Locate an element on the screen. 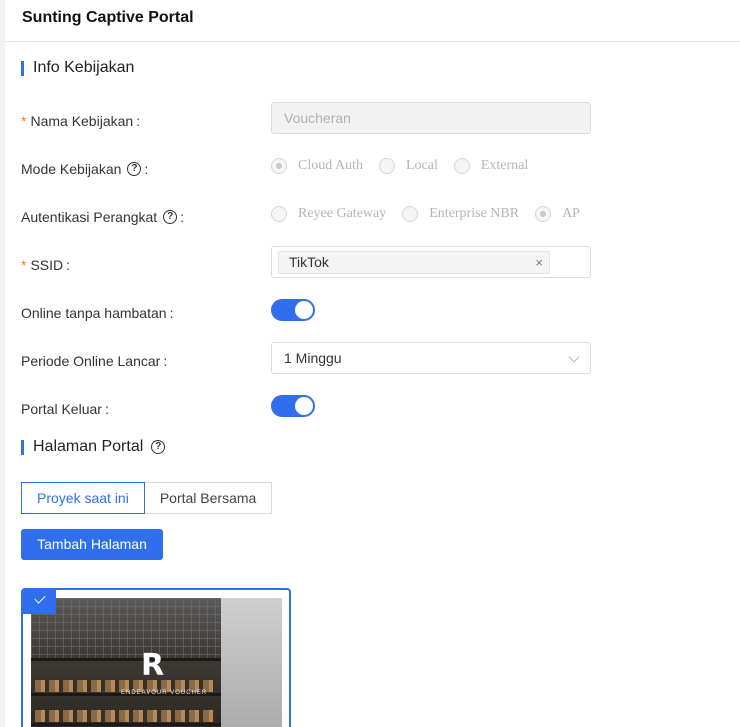 The height and width of the screenshot is (727, 740). section-title-policy-info: Info Kebijakan is located at coordinates (77, 68).